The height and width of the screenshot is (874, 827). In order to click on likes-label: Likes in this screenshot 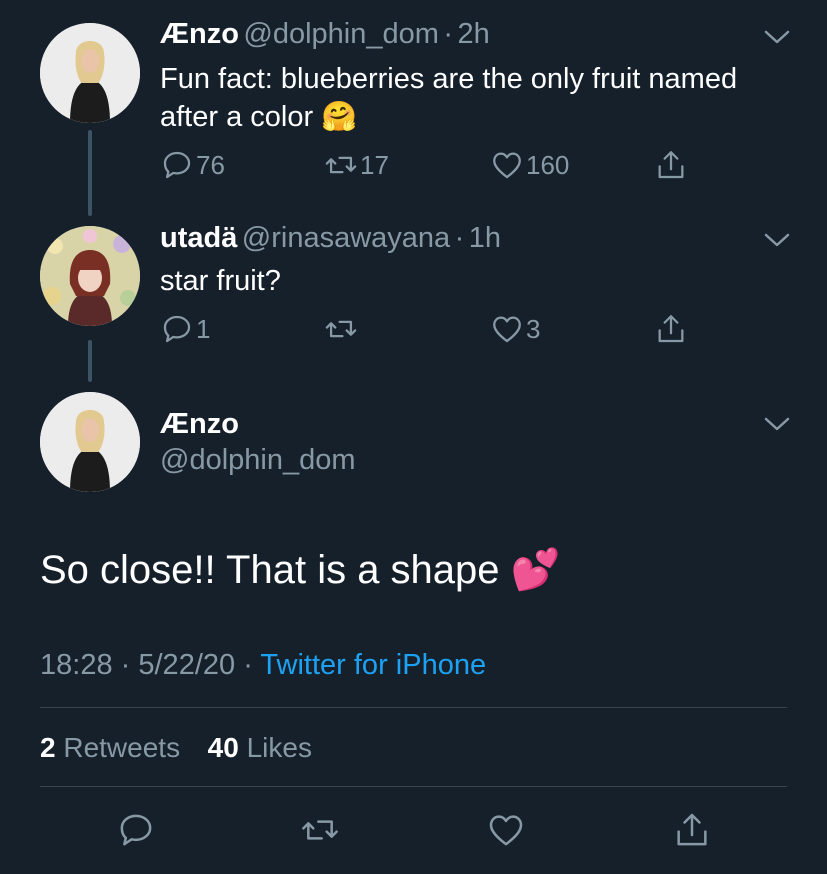, I will do `click(279, 747)`.